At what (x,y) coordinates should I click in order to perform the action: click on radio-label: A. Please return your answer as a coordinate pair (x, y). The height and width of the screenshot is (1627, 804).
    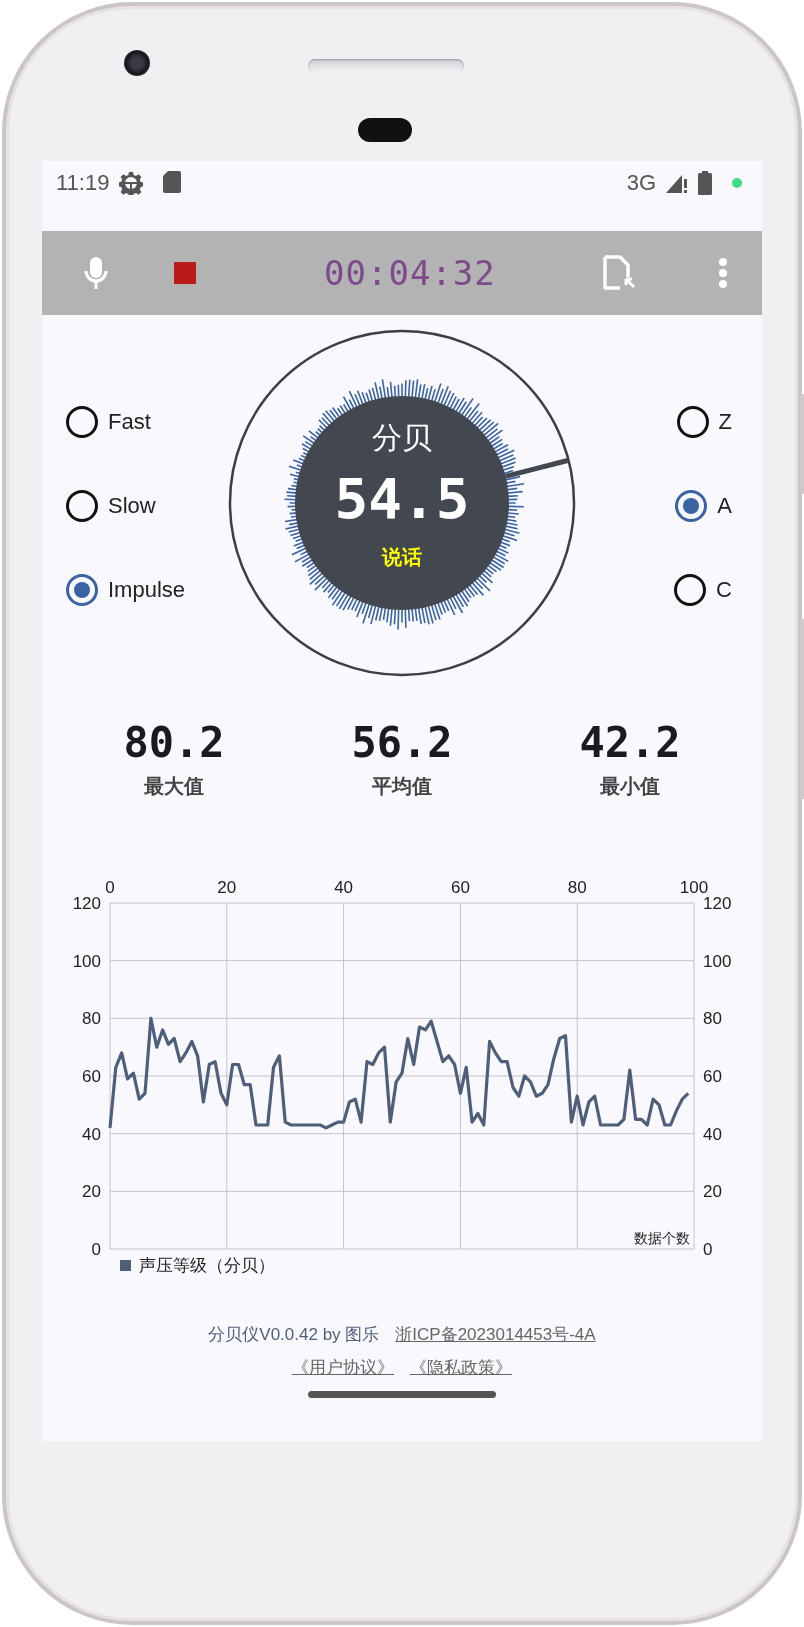
    Looking at the image, I should click on (724, 505).